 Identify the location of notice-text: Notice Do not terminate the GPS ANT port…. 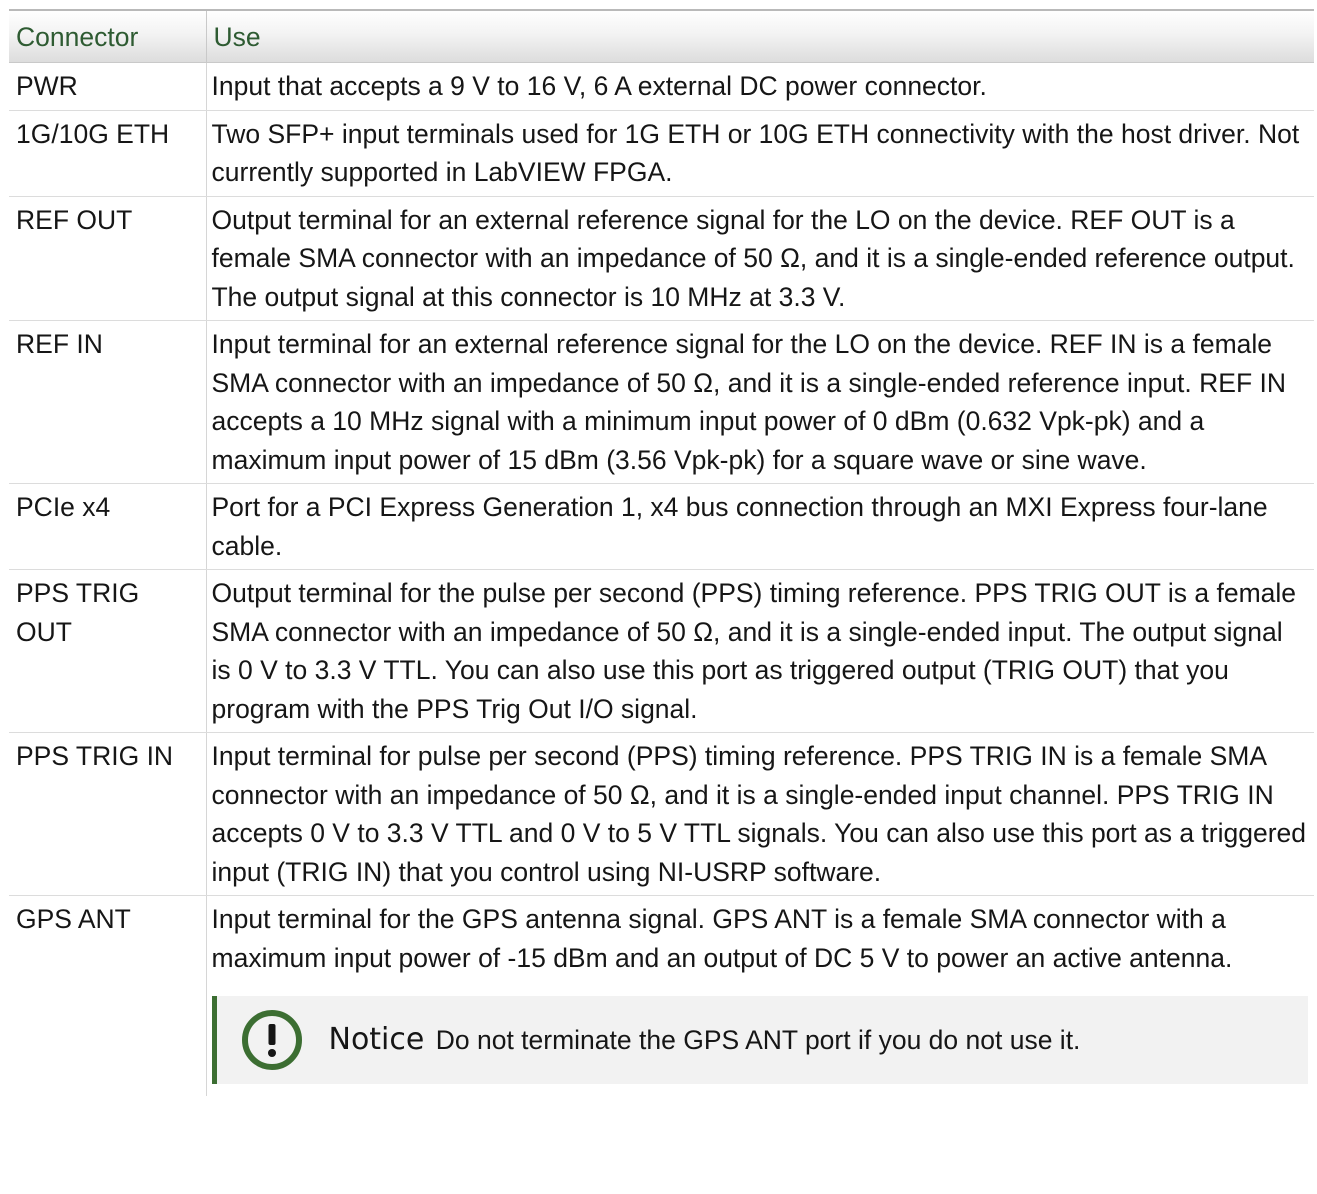
(705, 1040).